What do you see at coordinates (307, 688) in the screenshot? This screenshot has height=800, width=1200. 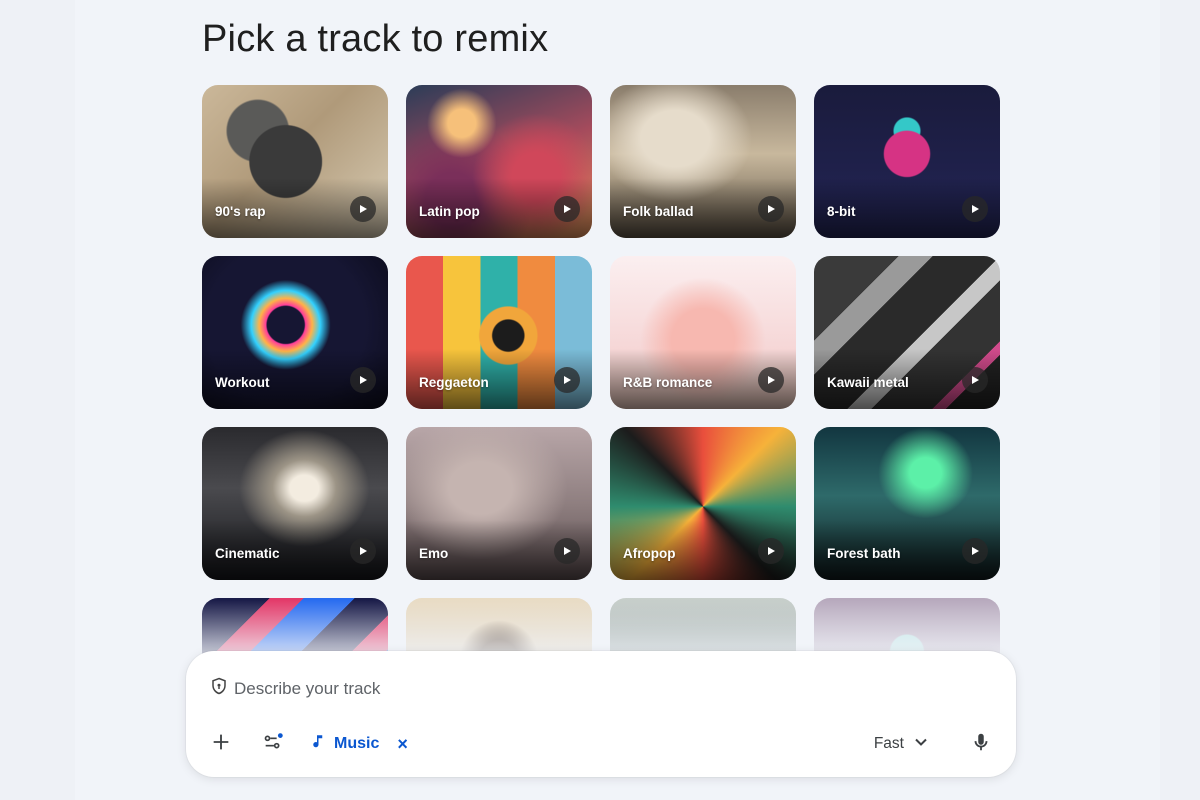 I see `prompt-placeholder: Describe your track` at bounding box center [307, 688].